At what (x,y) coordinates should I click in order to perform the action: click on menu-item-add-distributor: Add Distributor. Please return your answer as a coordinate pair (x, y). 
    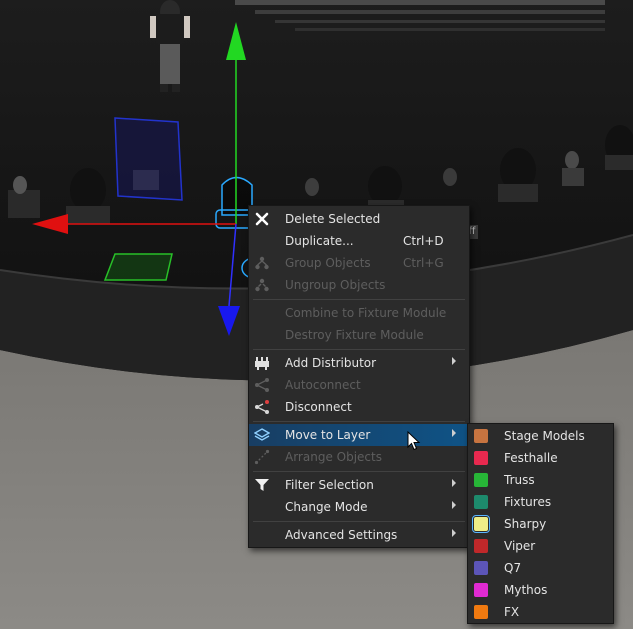
    Looking at the image, I should click on (359, 363).